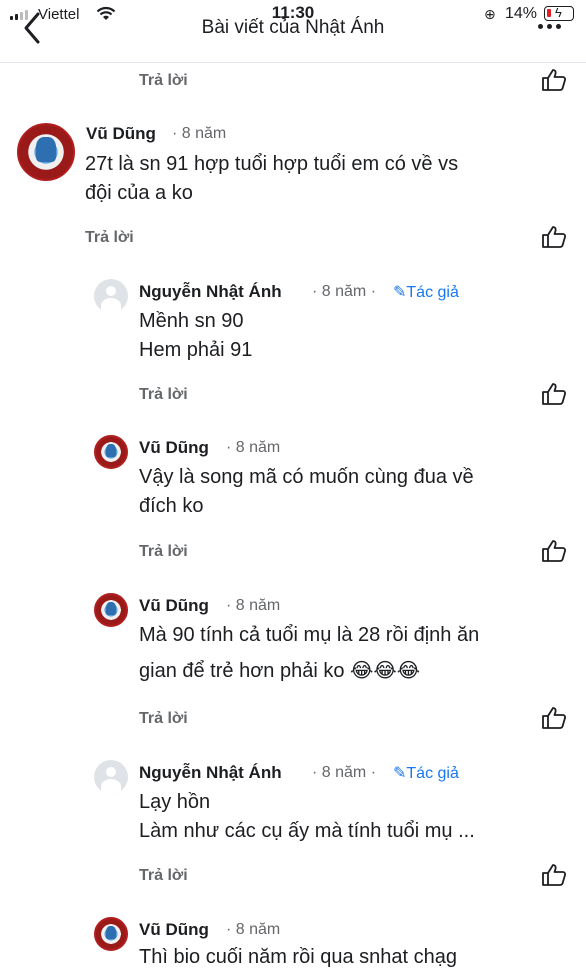 The width and height of the screenshot is (586, 972). What do you see at coordinates (385, 670) in the screenshot?
I see `laughing-emoji: 😂😂😂` at bounding box center [385, 670].